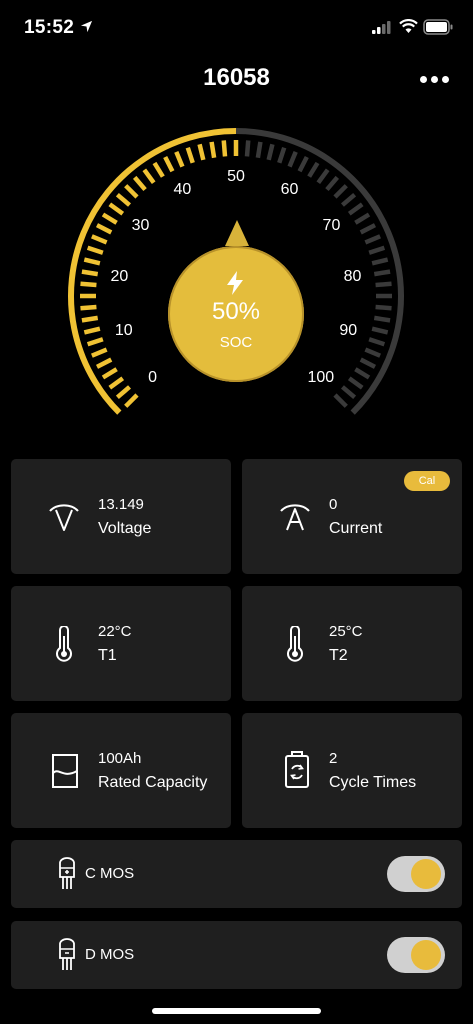  What do you see at coordinates (121, 643) in the screenshot?
I see `t1-card: 22°C T1` at bounding box center [121, 643].